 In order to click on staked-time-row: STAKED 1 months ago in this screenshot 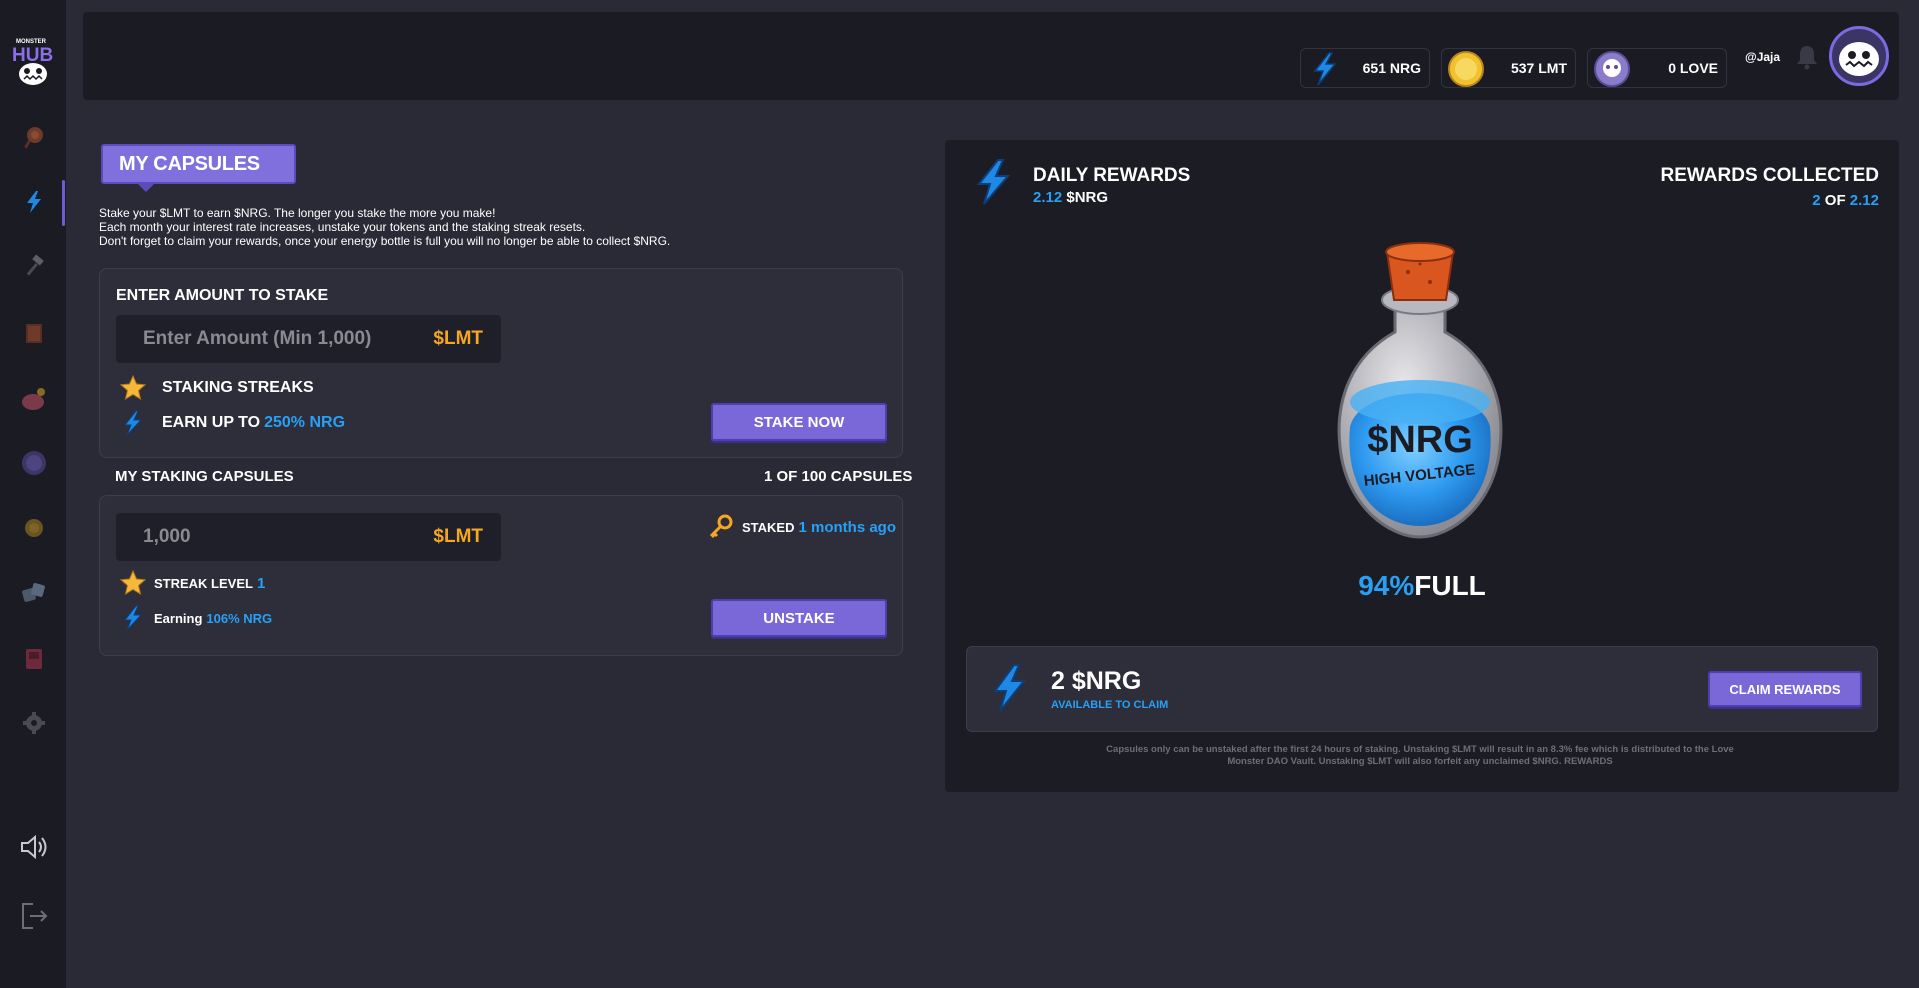, I will do `click(802, 527)`.